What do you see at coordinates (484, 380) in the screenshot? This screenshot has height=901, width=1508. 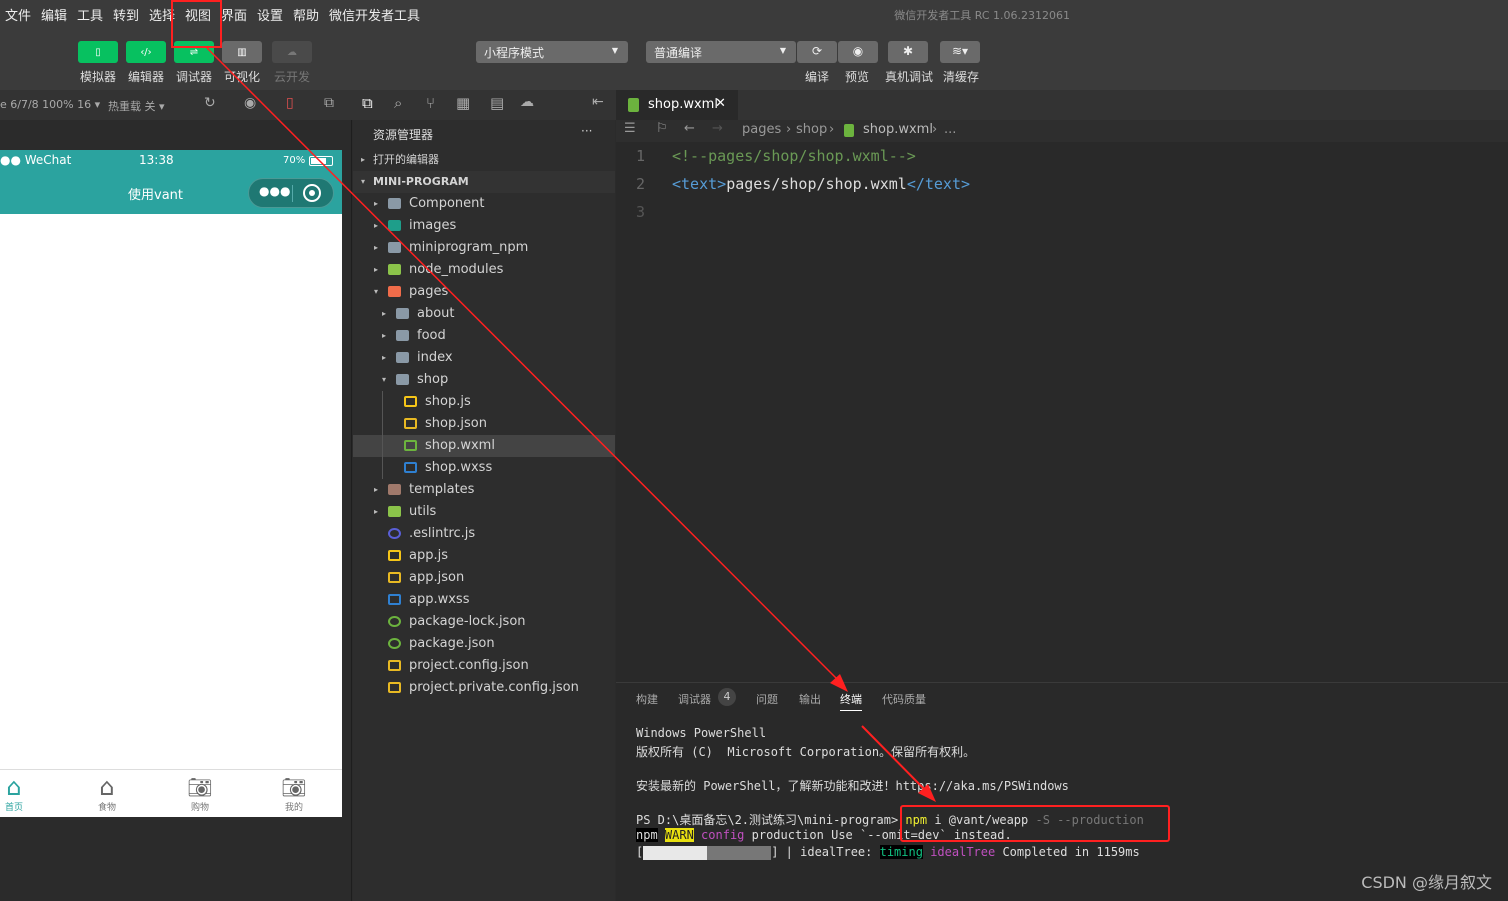 I see `tree-item: ▾ shop` at bounding box center [484, 380].